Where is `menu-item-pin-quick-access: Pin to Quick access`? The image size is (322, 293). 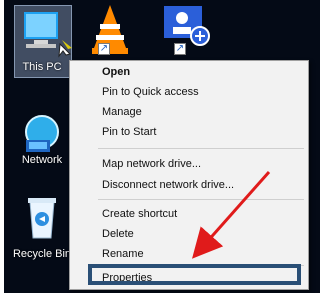
menu-item-pin-quick-access: Pin to Quick access is located at coordinates (150, 92).